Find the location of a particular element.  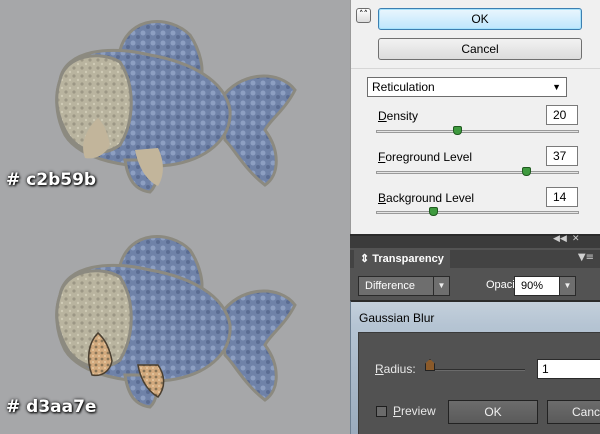

background-level-input: 14 is located at coordinates (562, 197).